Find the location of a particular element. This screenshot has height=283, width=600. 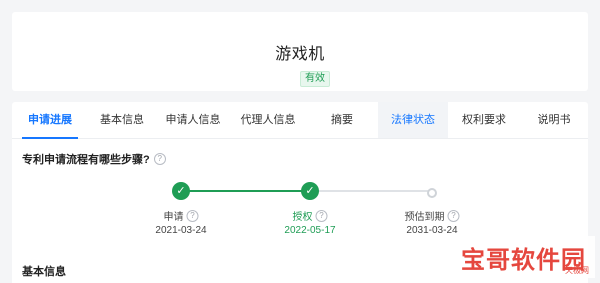

tab-agent-info: 代理人信息 is located at coordinates (268, 120).